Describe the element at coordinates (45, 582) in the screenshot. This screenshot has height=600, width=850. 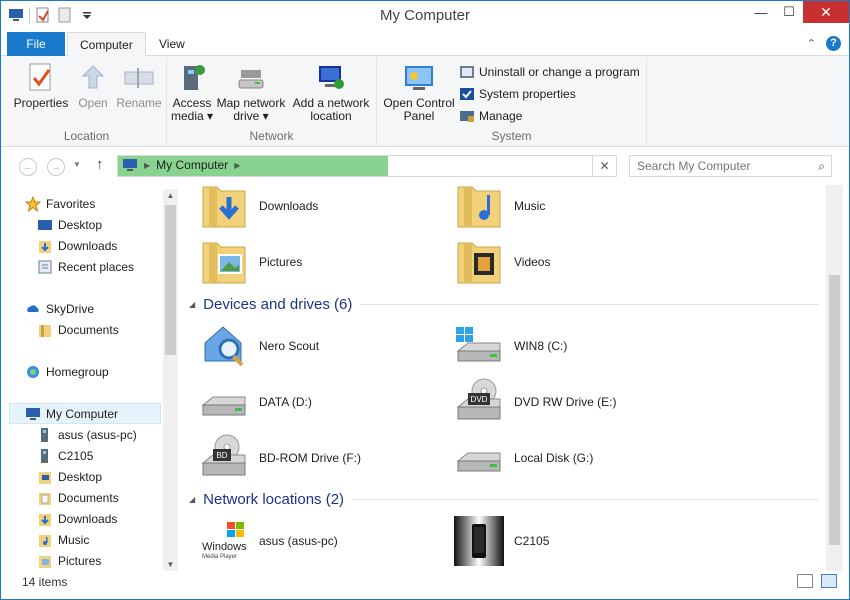
I see `item-count: 14 items` at that location.